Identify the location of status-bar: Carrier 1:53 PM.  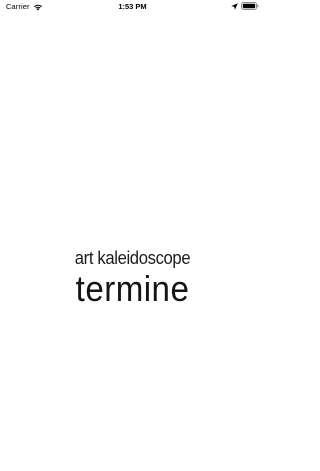
(132, 7).